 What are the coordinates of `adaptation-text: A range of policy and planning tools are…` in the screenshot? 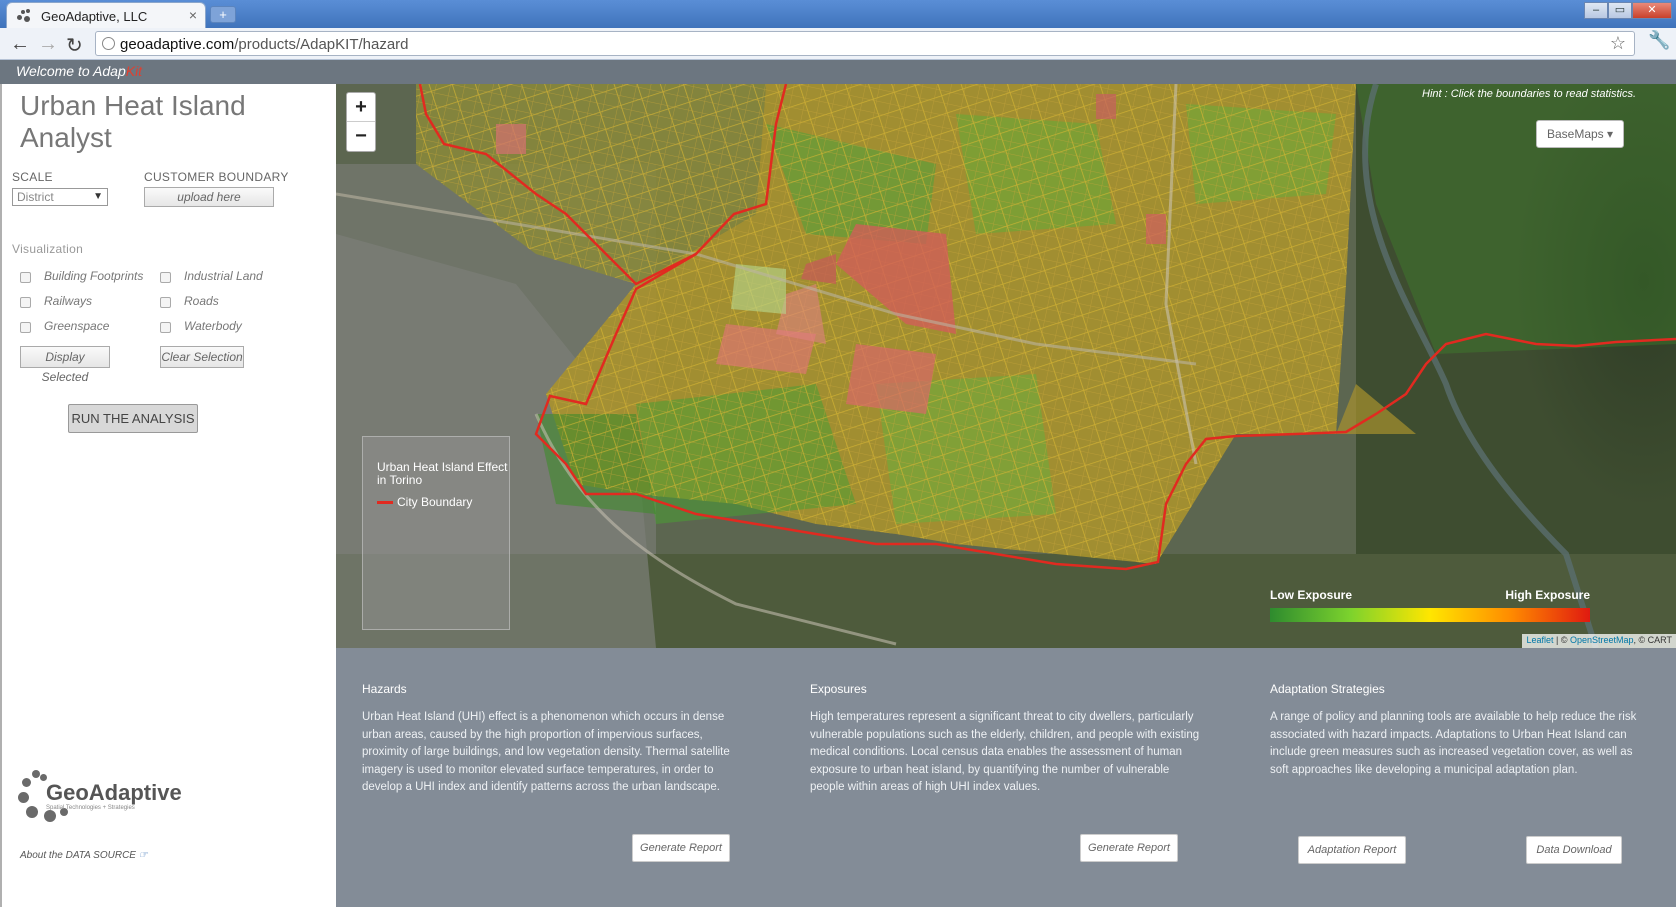 It's located at (1453, 743).